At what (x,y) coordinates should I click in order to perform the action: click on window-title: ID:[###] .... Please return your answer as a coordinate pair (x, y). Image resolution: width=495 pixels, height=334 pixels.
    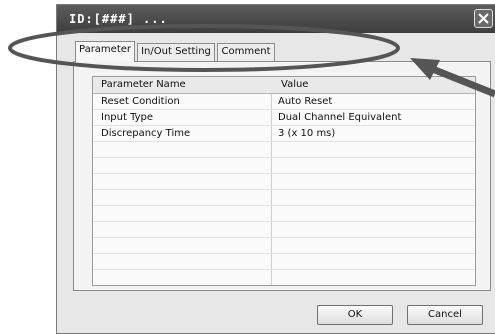
    Looking at the image, I should click on (118, 19).